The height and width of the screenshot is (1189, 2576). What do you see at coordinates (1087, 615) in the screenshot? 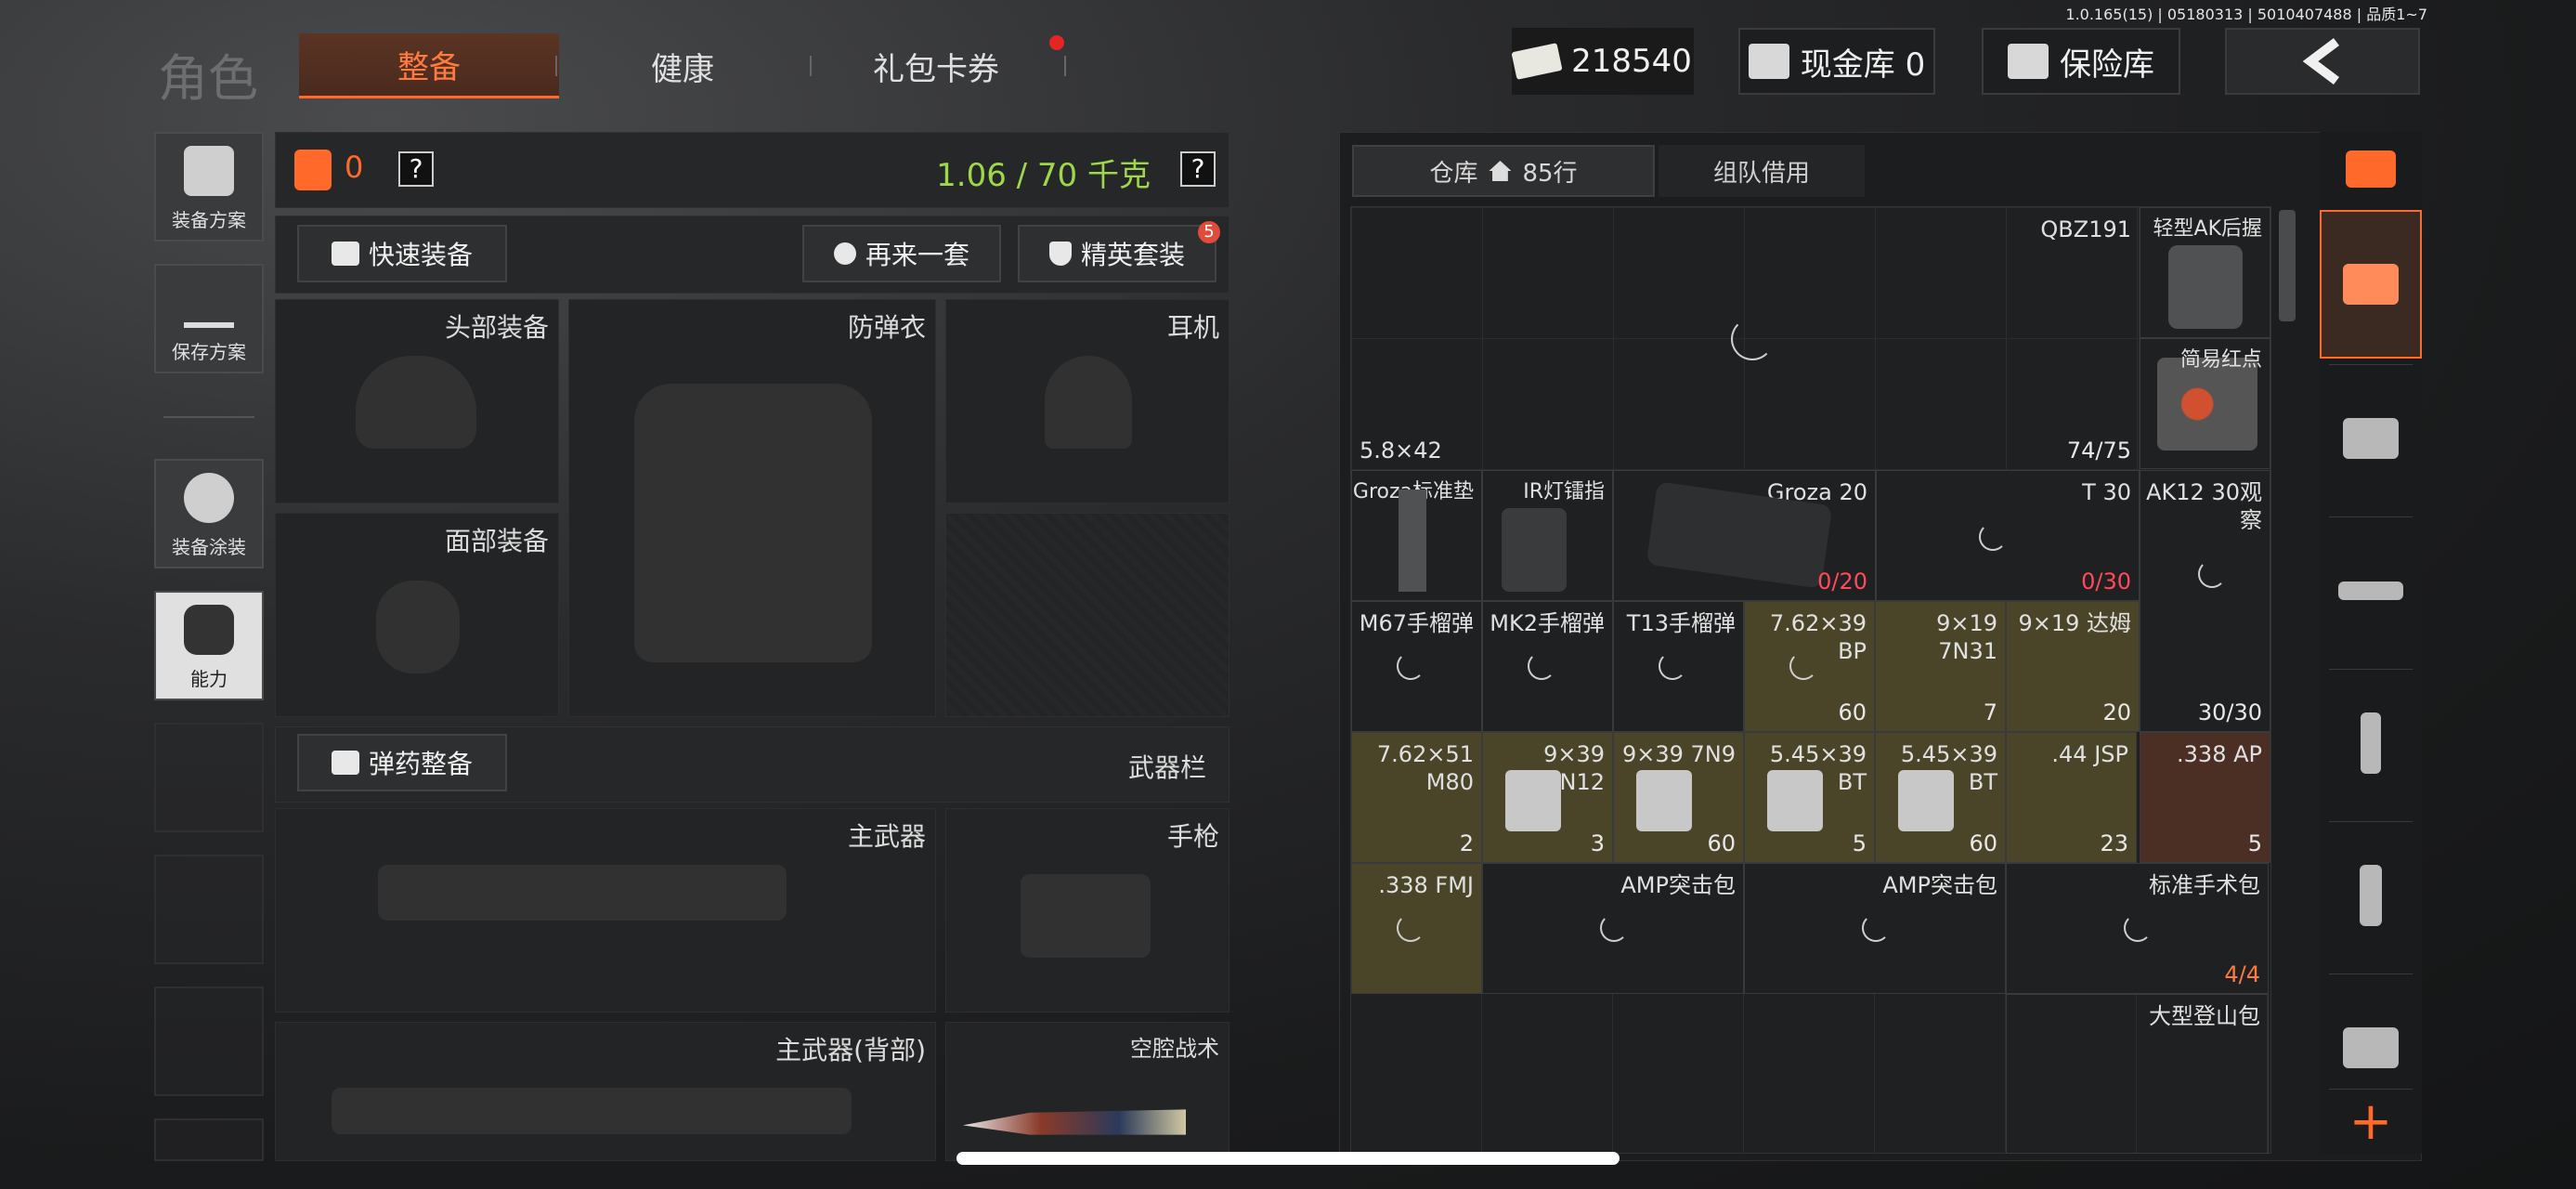
I see `locked-slot` at bounding box center [1087, 615].